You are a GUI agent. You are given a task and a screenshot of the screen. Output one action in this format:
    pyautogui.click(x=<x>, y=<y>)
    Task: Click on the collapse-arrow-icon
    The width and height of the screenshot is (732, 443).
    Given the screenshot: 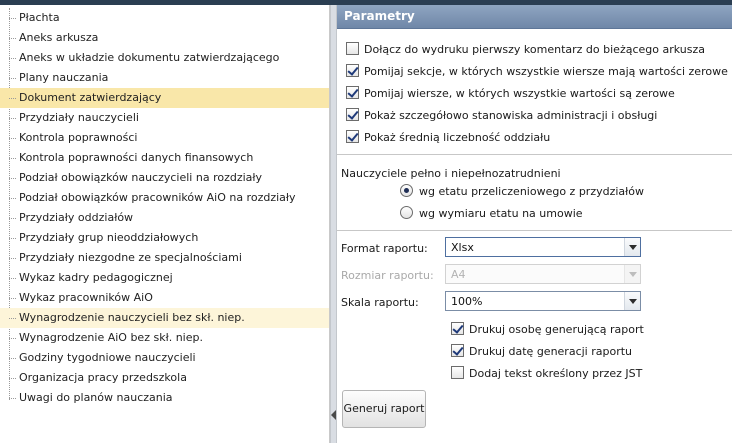 What is the action you would take?
    pyautogui.click(x=333, y=415)
    